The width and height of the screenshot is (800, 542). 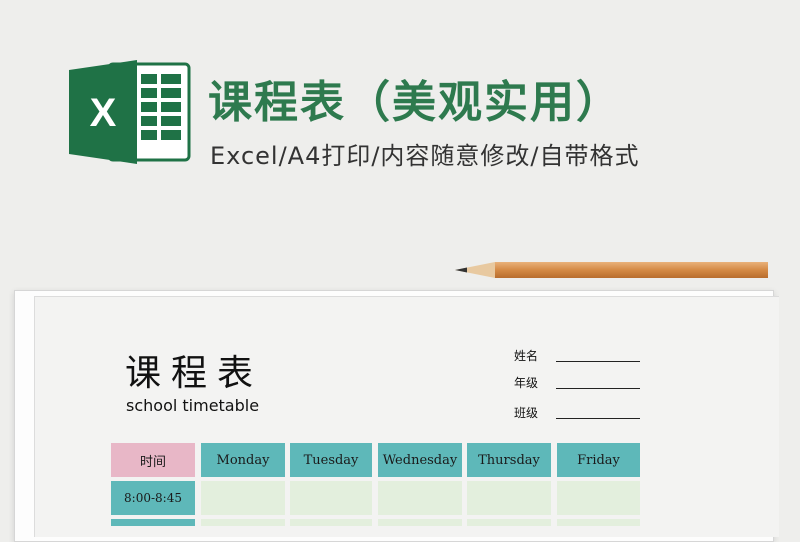 What do you see at coordinates (526, 413) in the screenshot?
I see `field-label: 班级` at bounding box center [526, 413].